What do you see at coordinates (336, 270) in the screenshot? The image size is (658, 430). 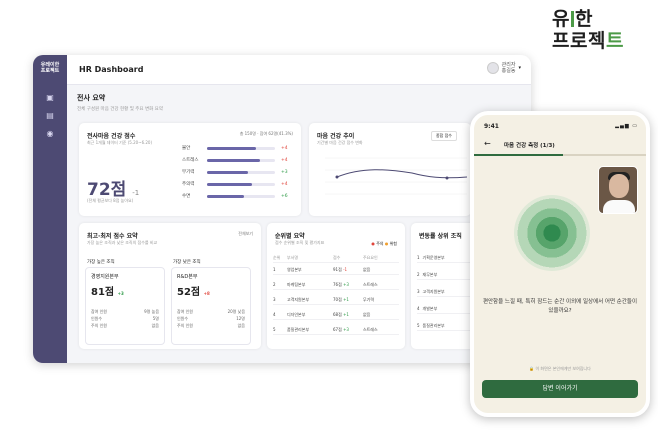 I see `table-row: 1 영업본부 91점 -1 없음` at bounding box center [336, 270].